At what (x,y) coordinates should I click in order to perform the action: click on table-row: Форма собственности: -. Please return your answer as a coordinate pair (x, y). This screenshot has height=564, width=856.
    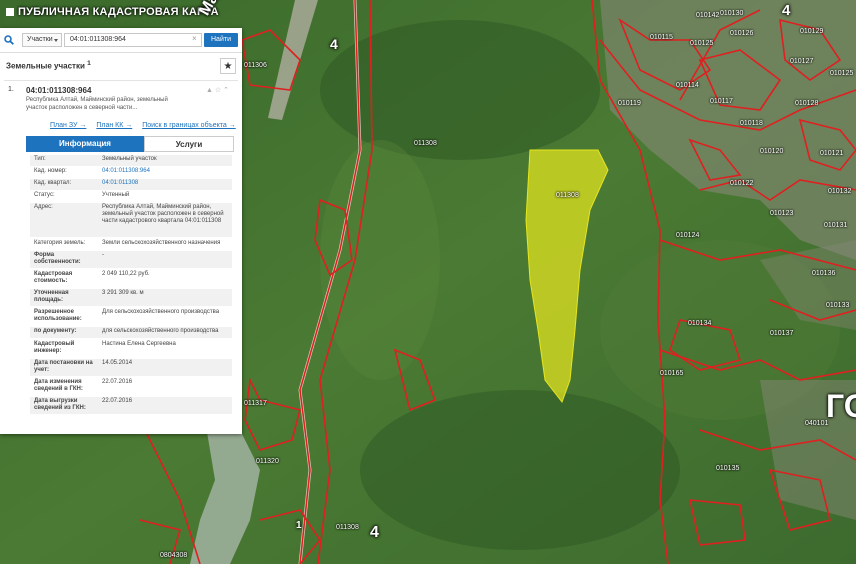
    Looking at the image, I should click on (131, 259).